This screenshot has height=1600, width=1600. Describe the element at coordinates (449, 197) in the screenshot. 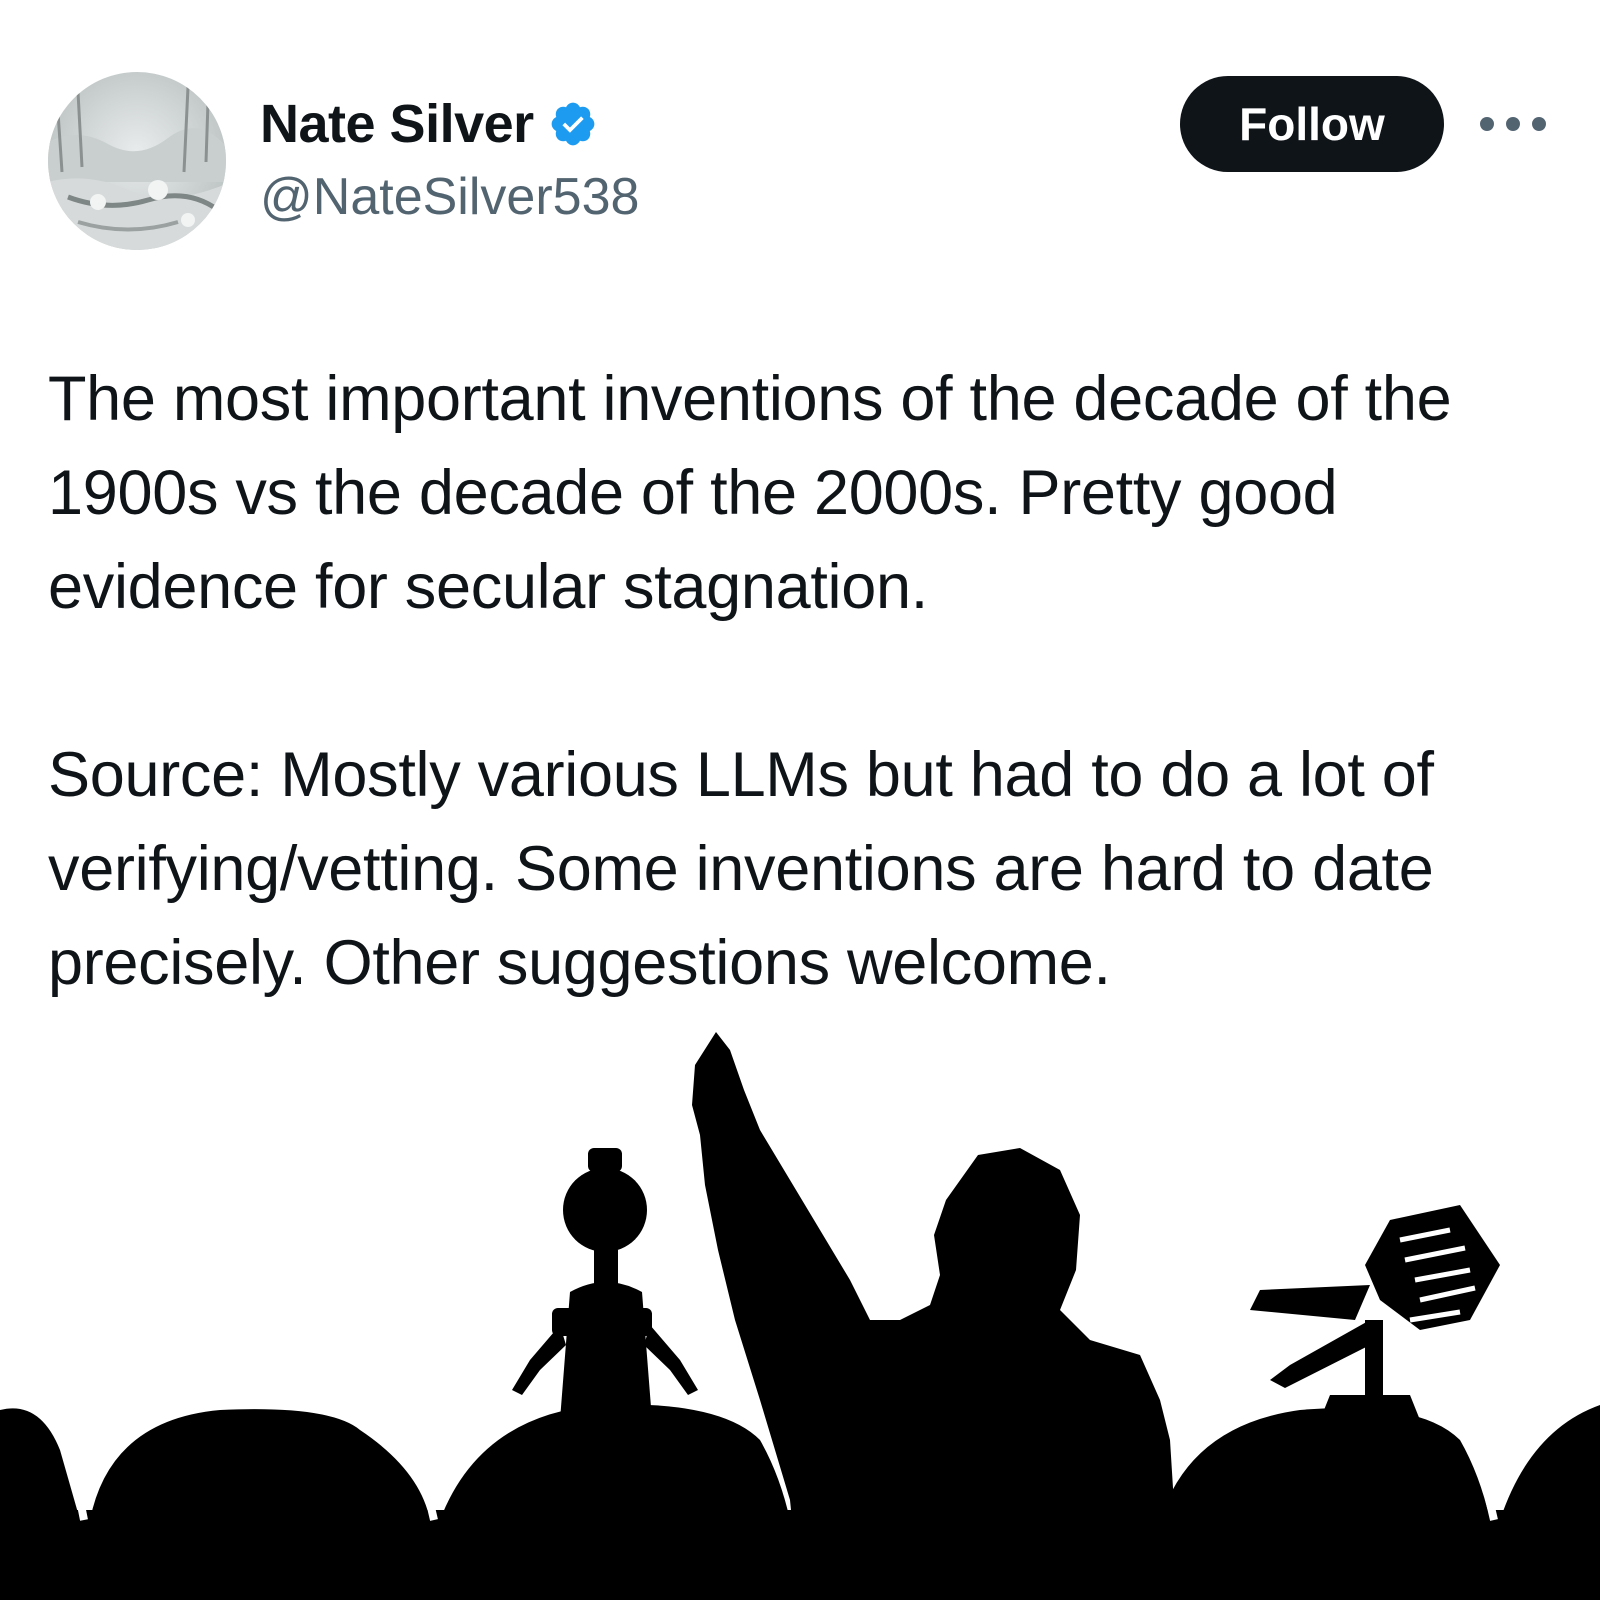

I see `author-handle: @NateSilver538` at that location.